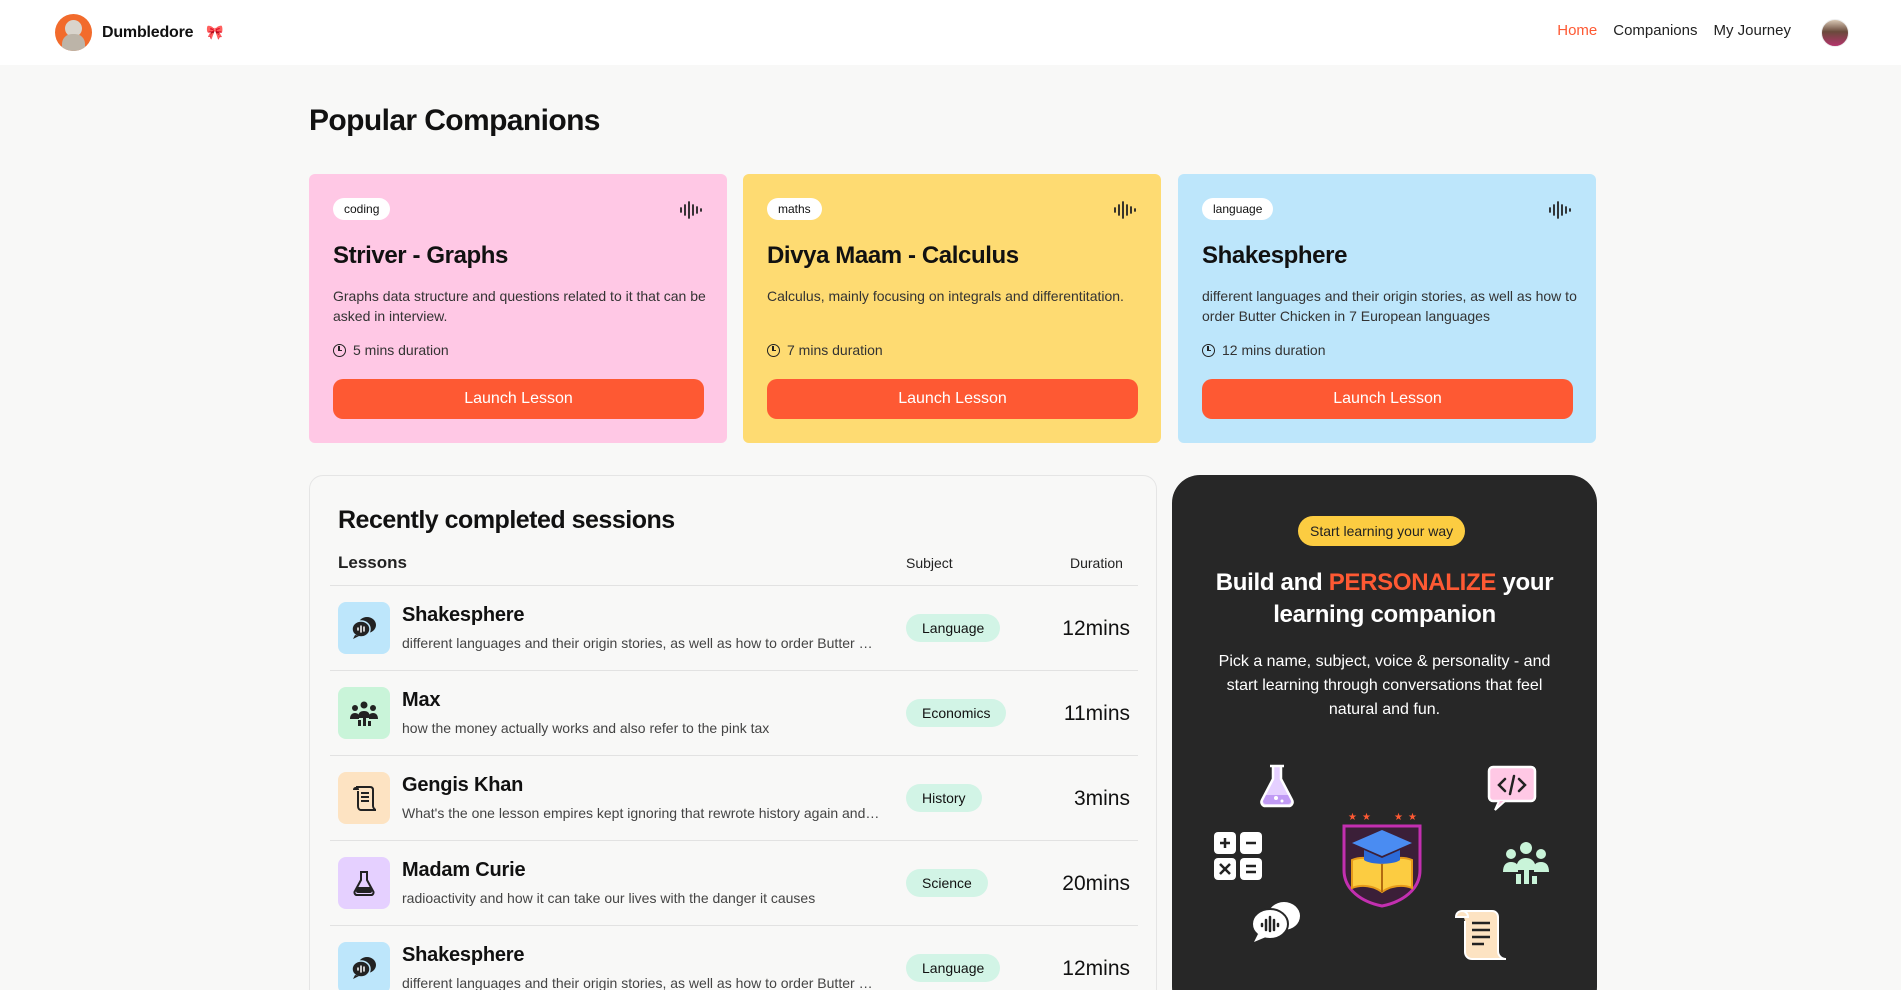 The width and height of the screenshot is (1901, 990). I want to click on chat-bubbles-icon, so click(1275, 922).